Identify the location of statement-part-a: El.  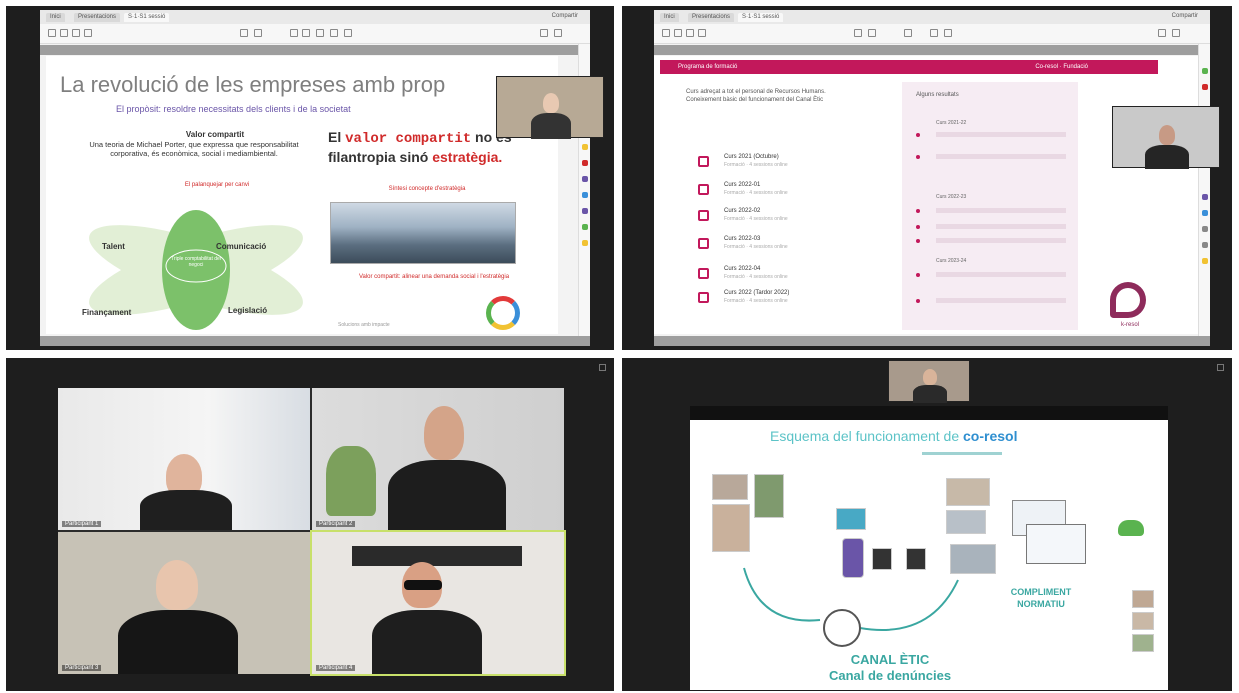
(335, 137).